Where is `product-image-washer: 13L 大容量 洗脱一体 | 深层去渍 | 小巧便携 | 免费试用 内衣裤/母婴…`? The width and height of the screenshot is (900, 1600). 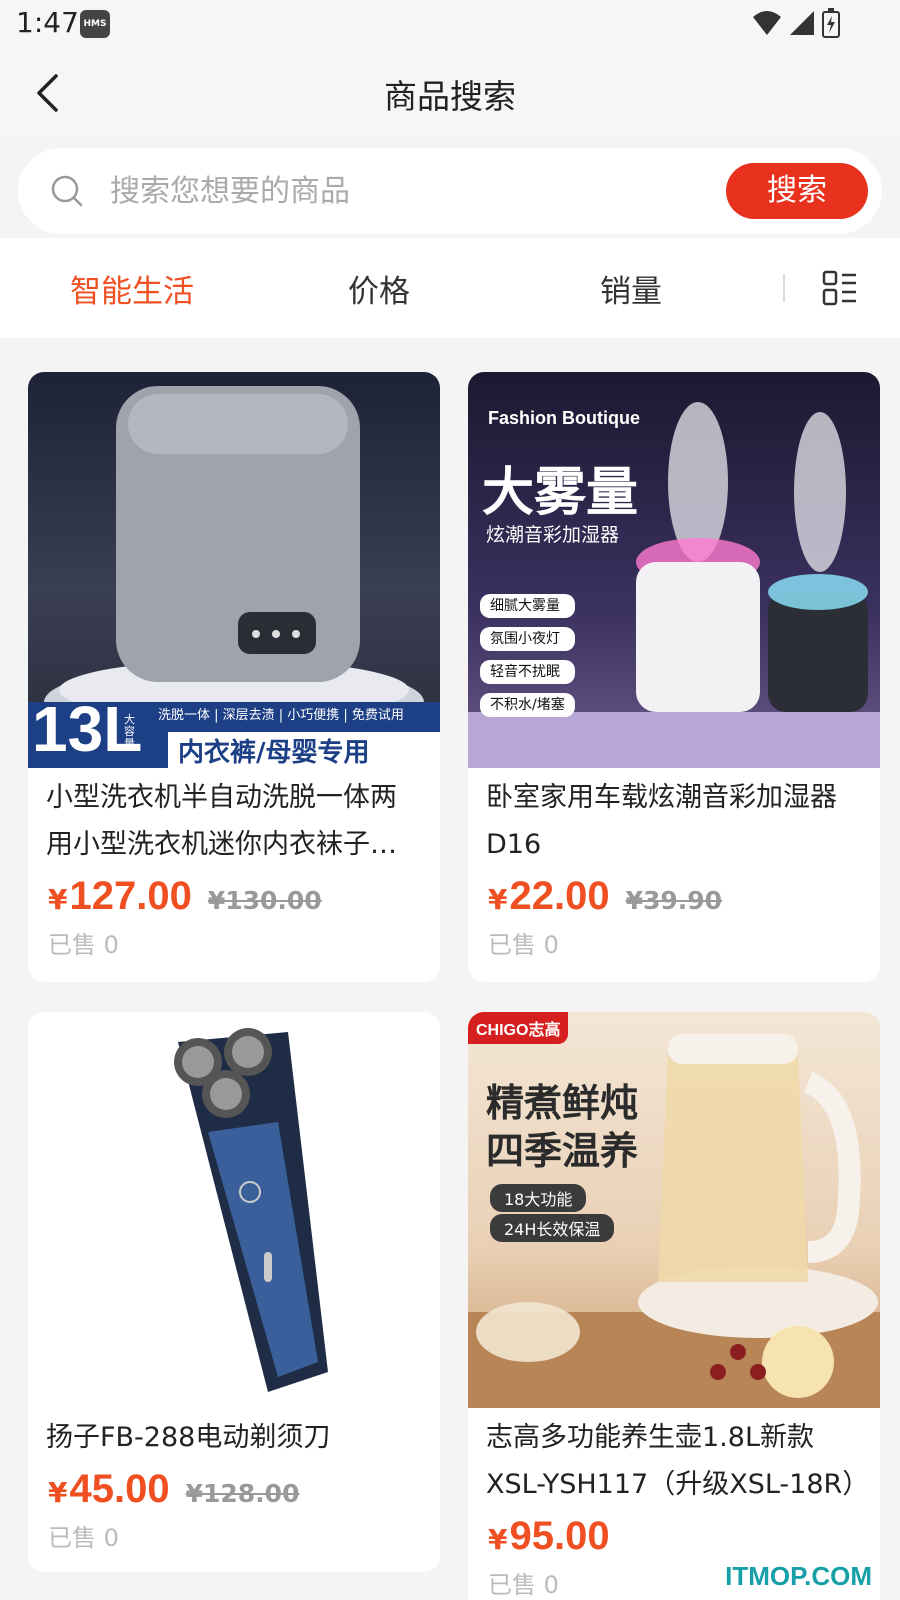
product-image-washer: 13L 大容量 洗脱一体 | 深层去渍 | 小巧便携 | 免费试用 内衣裤/母婴… is located at coordinates (234, 570).